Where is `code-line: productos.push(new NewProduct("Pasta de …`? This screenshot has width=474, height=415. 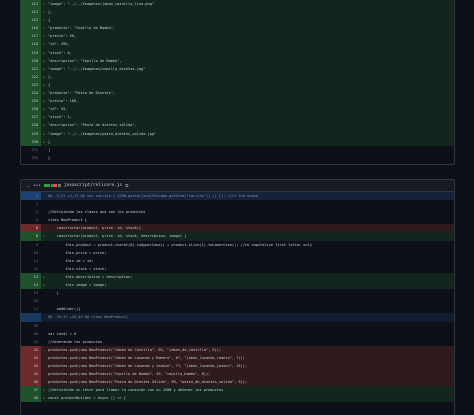
code-line: productos.push(new NewProduct("Pasta de … is located at coordinates (148, 382).